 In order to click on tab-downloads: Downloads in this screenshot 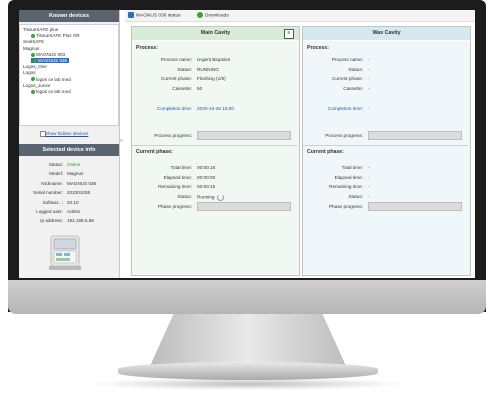, I will do `click(213, 16)`.